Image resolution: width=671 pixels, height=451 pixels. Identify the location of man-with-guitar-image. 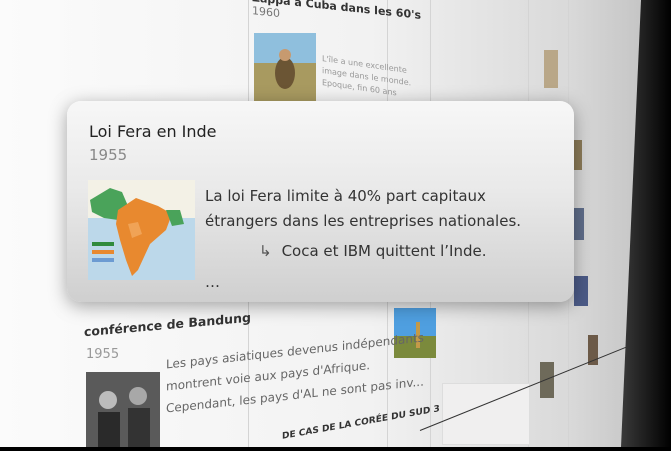
(285, 67).